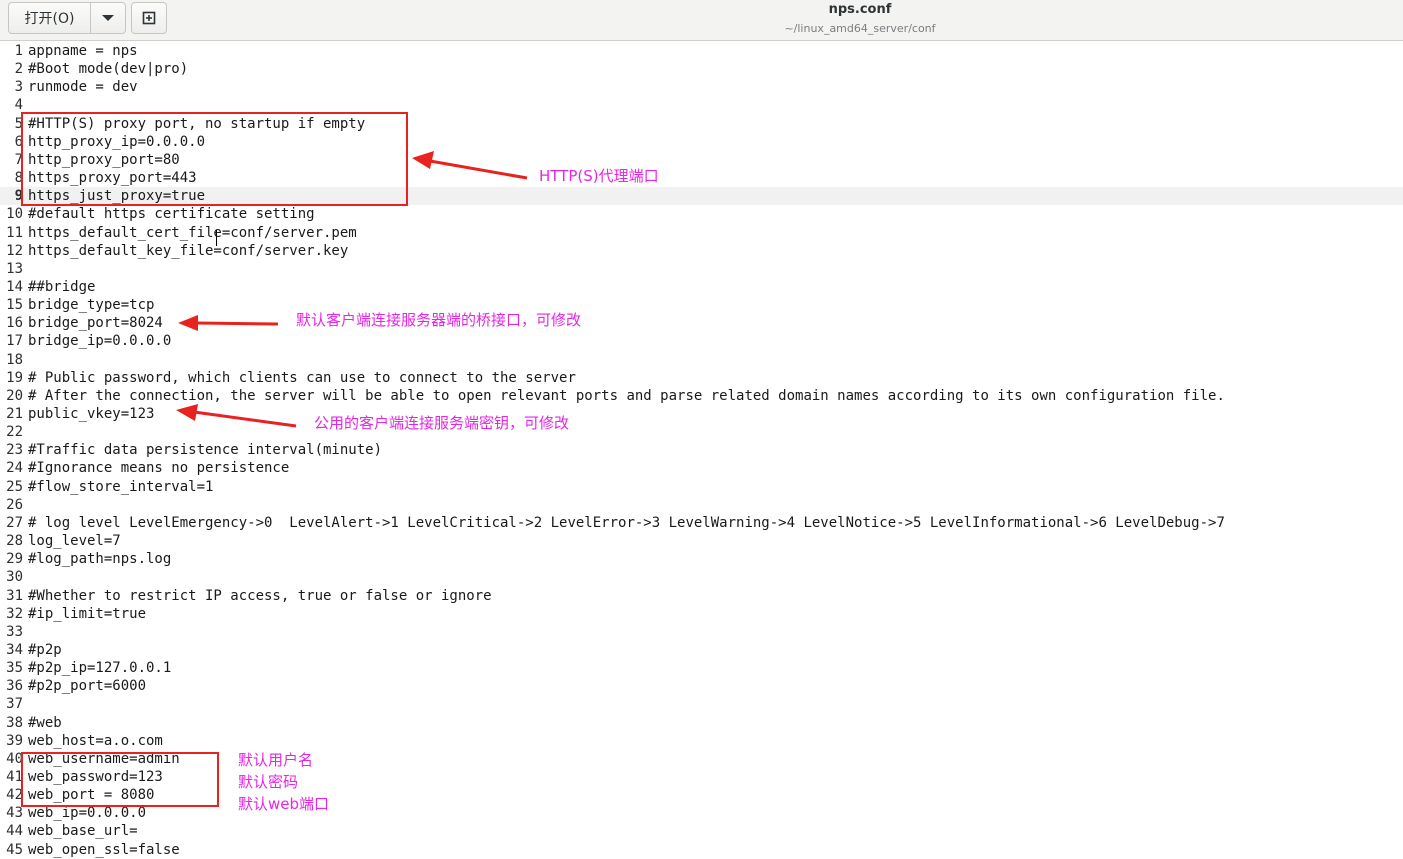 The image size is (1403, 859). What do you see at coordinates (352, 289) in the screenshot?
I see `annotation-arrows` at bounding box center [352, 289].